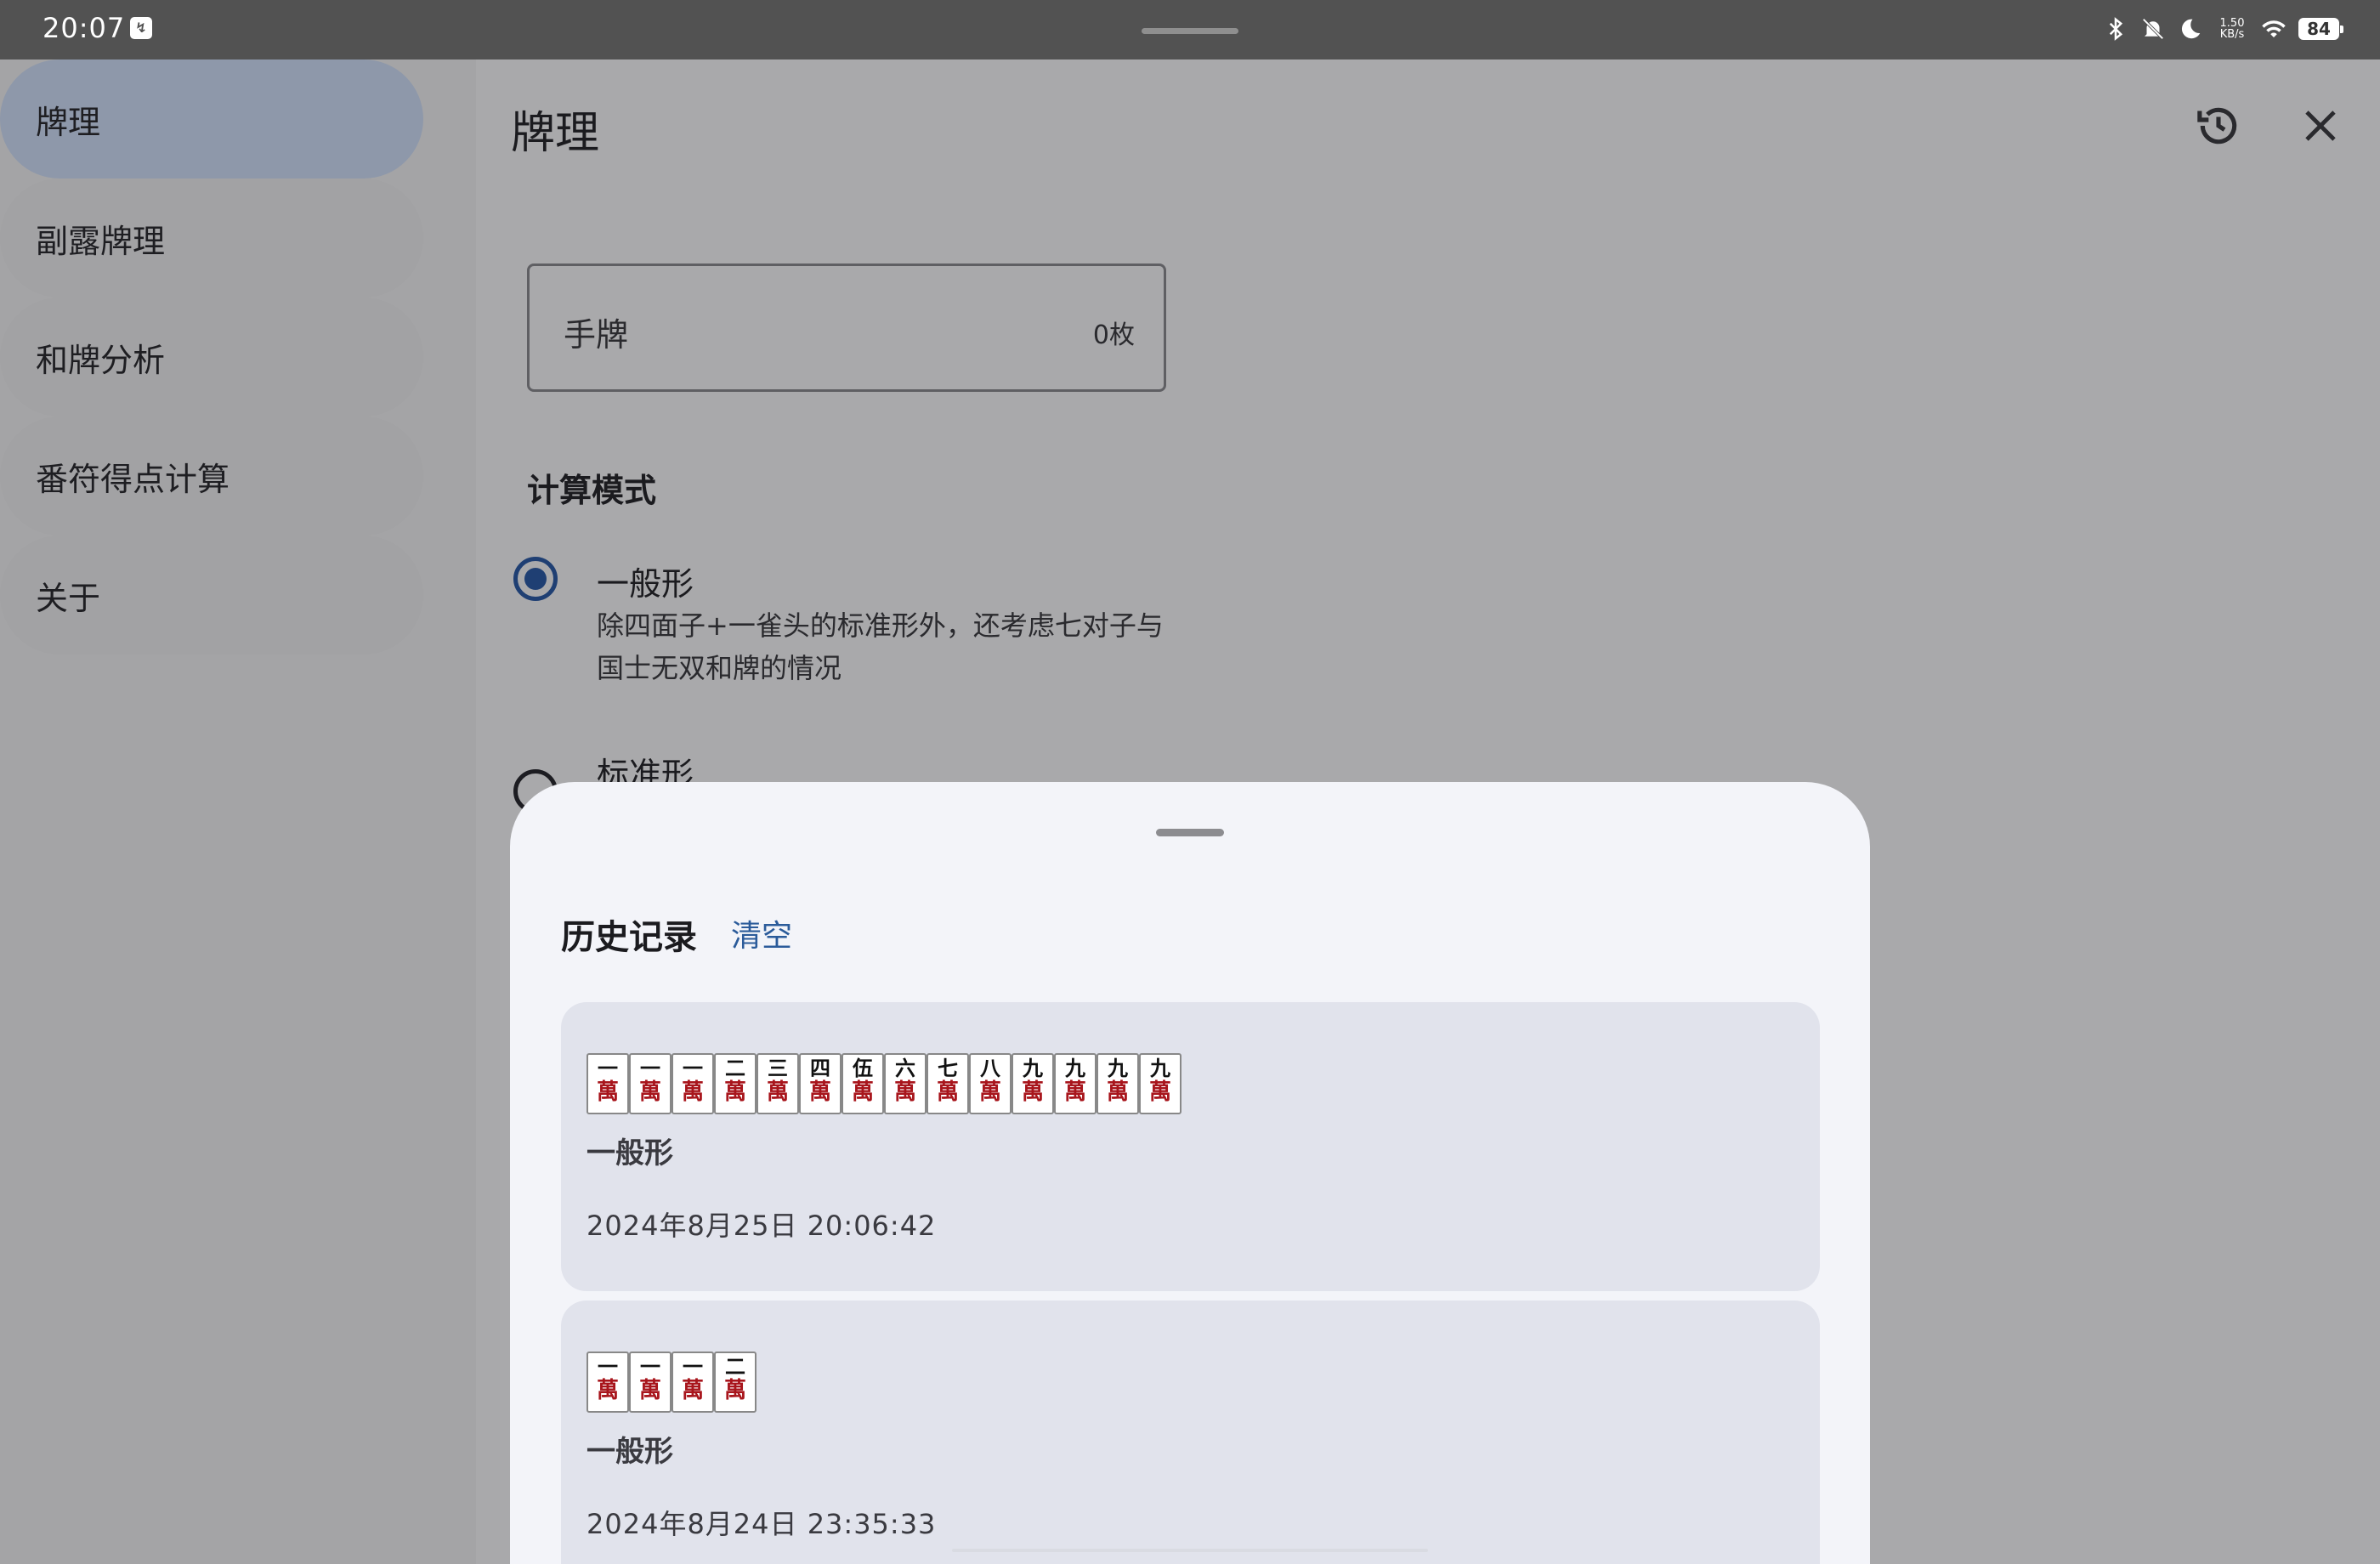  Describe the element at coordinates (141, 28) in the screenshot. I see `app-notification-icon: ↯` at that location.